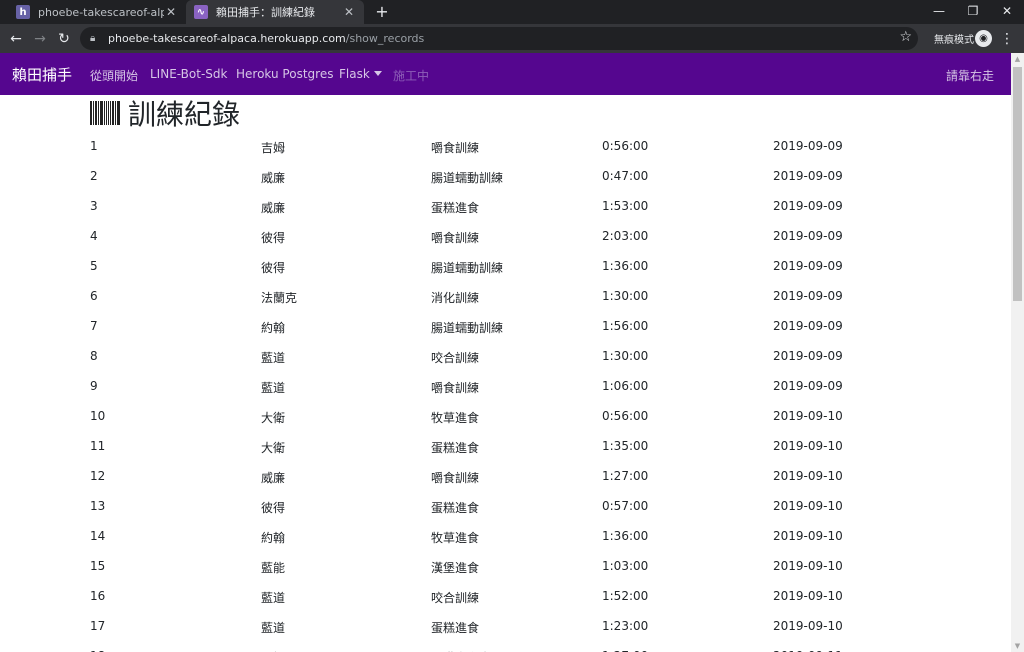 The height and width of the screenshot is (652, 1024). Describe the element at coordinates (114, 75) in the screenshot. I see `nav-link-start: 從頭開始` at that location.